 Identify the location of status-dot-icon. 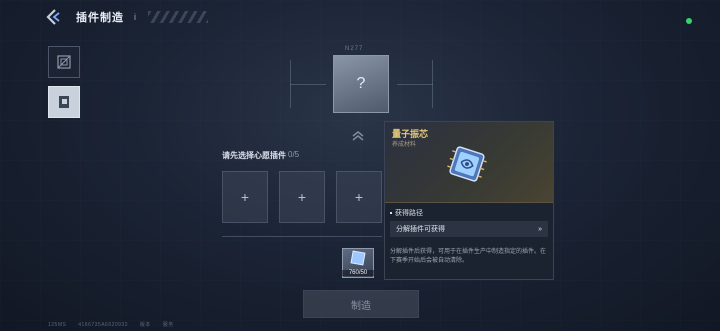
(689, 21).